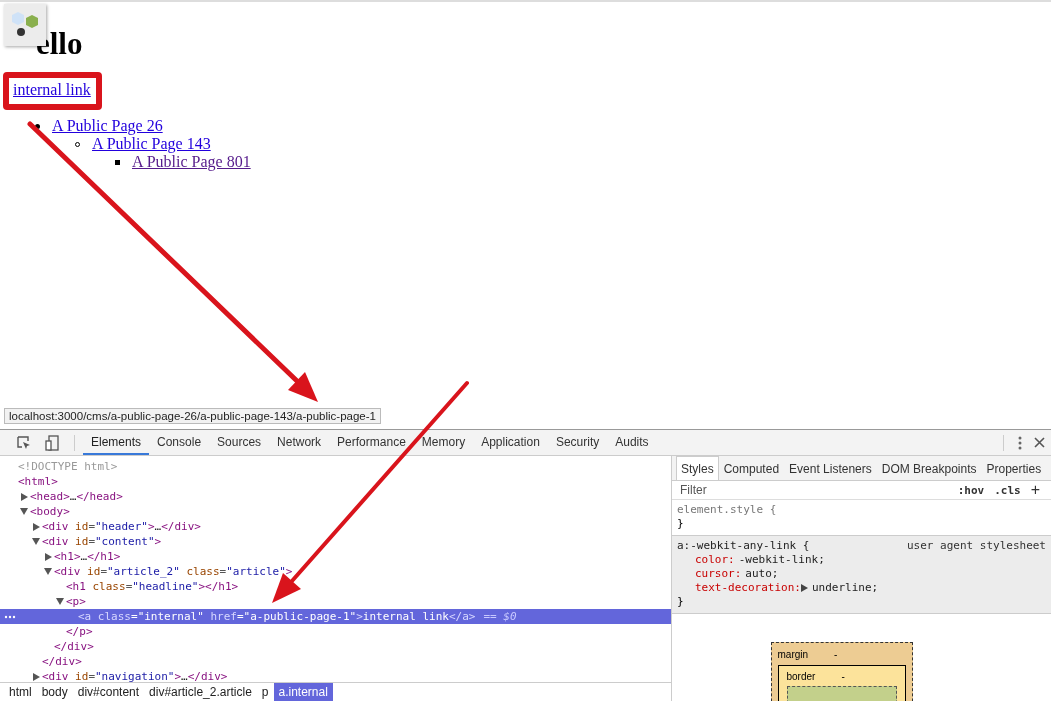 This screenshot has width=1051, height=701. Describe the element at coordinates (577, 442) in the screenshot. I see `devtools-tab: Security` at that location.